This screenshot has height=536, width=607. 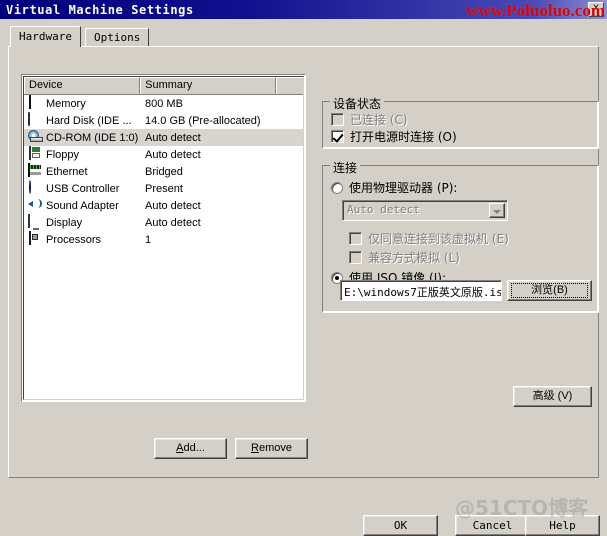 I want to click on device-status-title: 设备状态, so click(x=357, y=103).